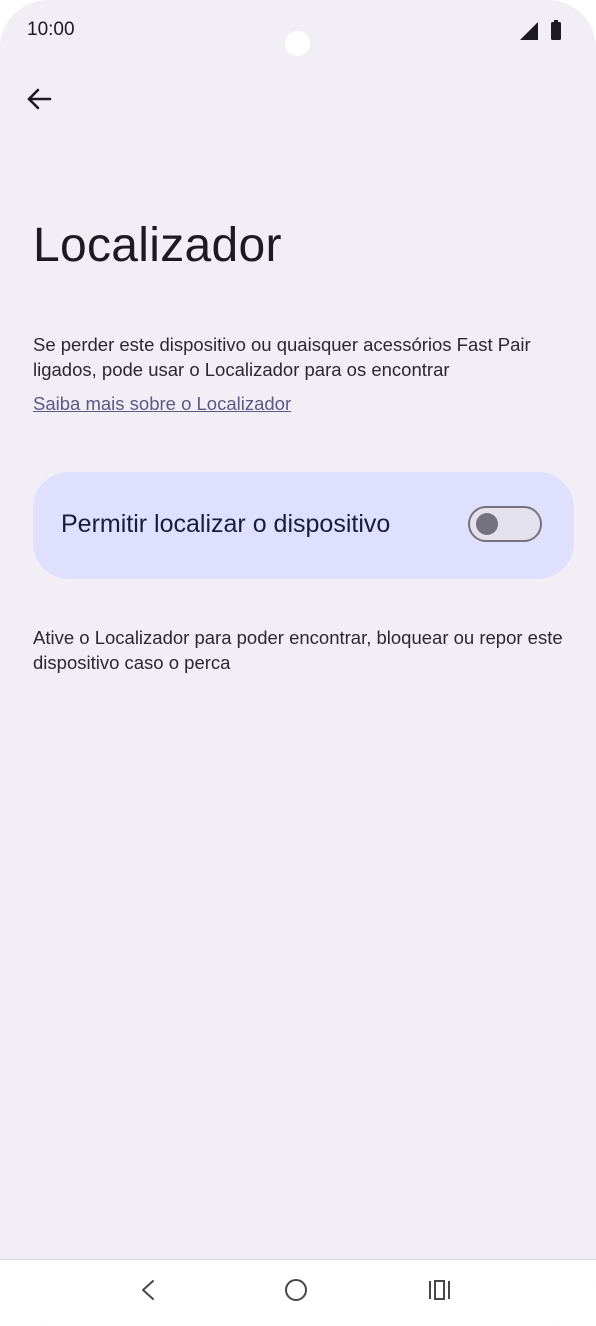  I want to click on toggle-label: Permitir localizar o dispositivo, so click(226, 524).